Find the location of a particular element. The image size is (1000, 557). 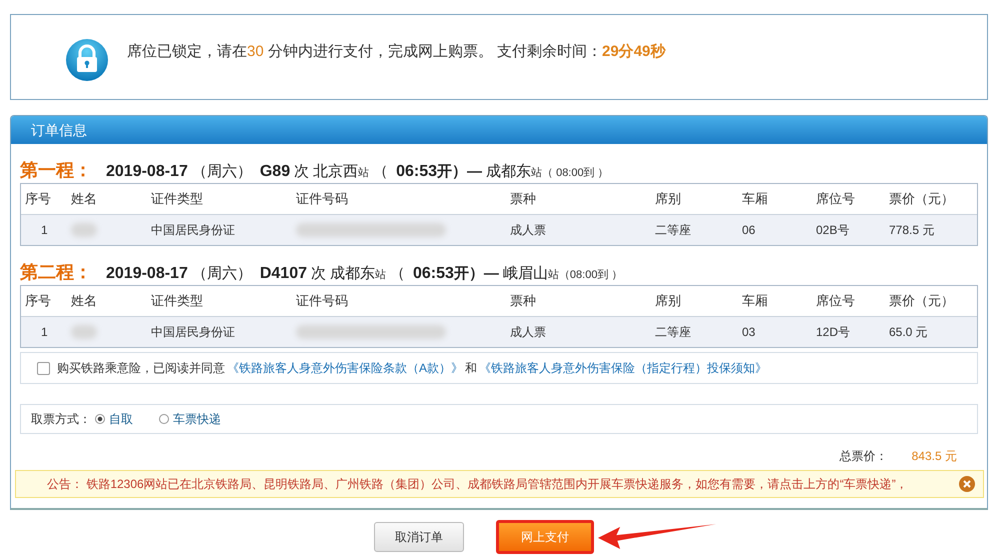

trip-info: 2019-08-17 （周六） D4107 次 成都东站 （ 06:53开）— 峨眉山站（08:00到 ） is located at coordinates (364, 273).